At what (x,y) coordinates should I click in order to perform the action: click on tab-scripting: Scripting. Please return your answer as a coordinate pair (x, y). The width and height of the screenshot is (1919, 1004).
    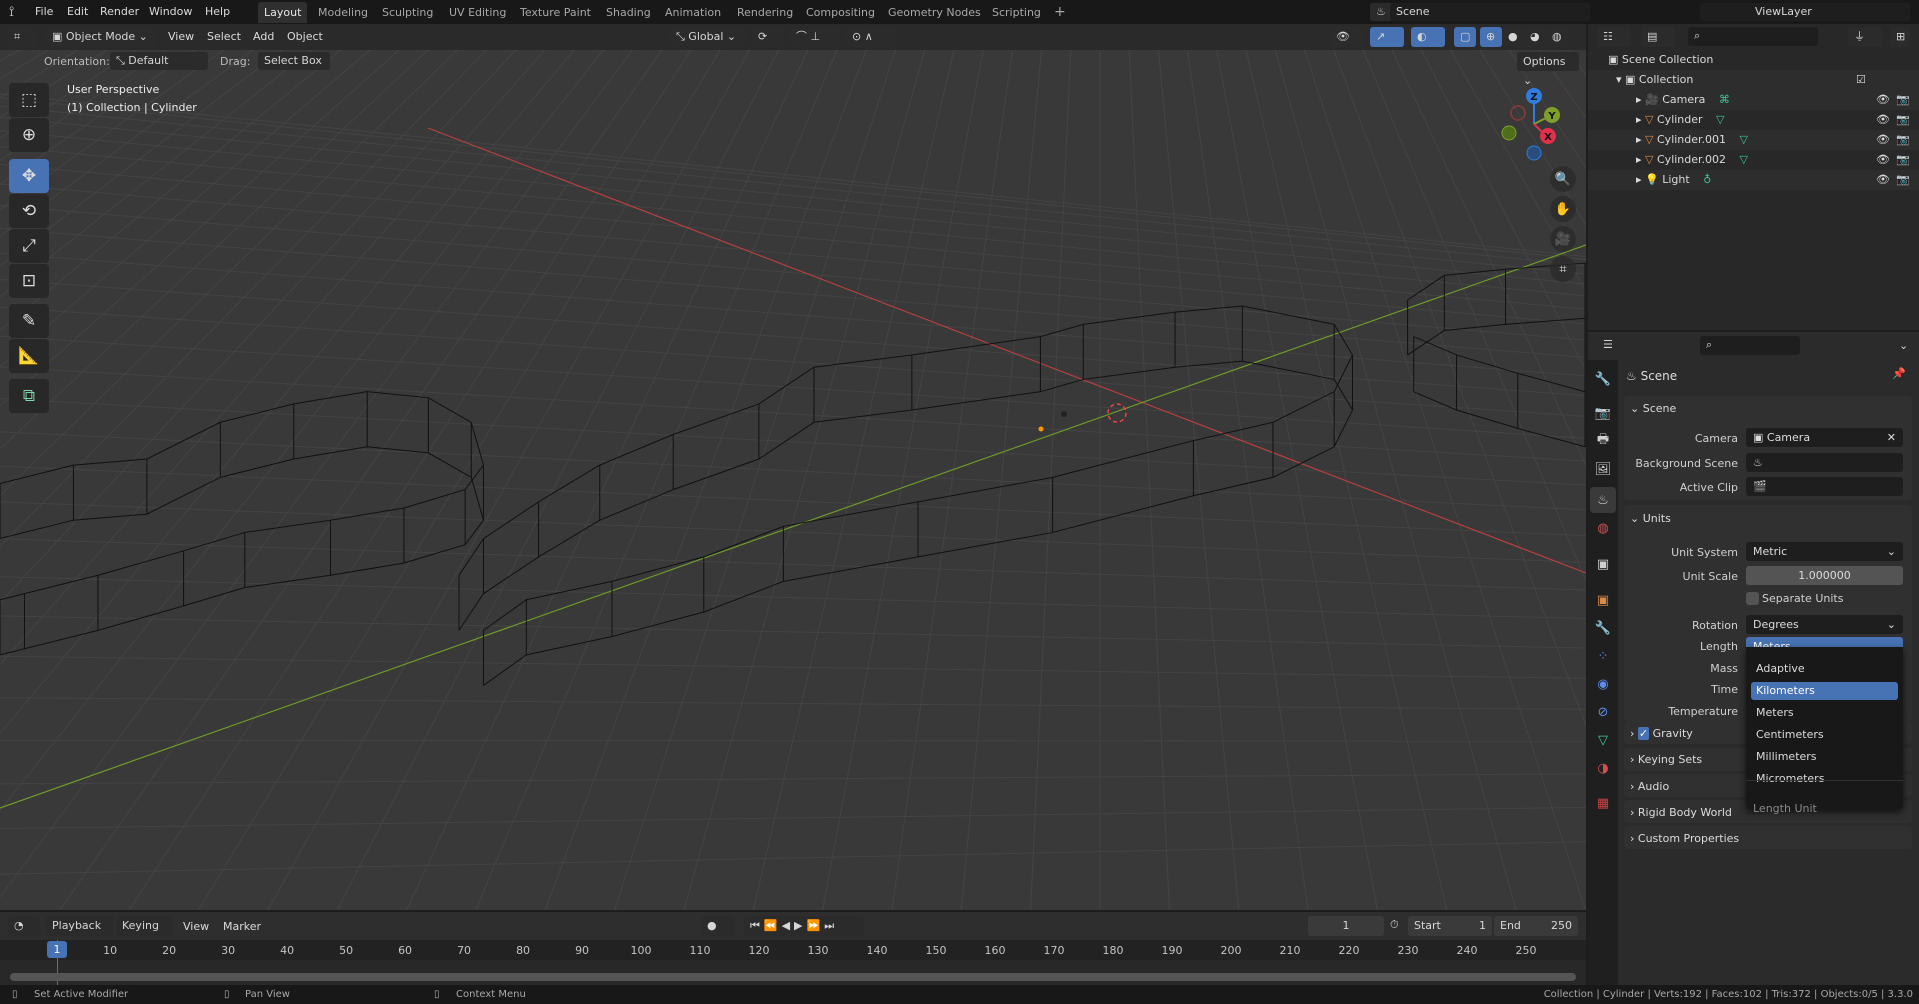
    Looking at the image, I should click on (1016, 12).